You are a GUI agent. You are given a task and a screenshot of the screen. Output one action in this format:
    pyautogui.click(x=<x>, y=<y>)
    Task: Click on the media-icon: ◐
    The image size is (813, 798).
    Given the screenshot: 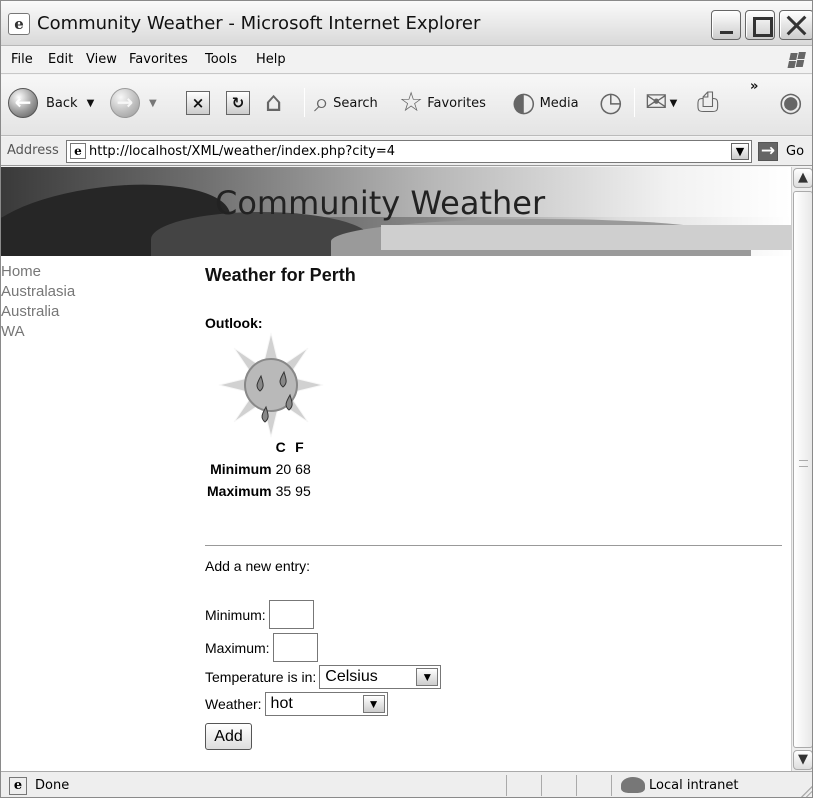 What is the action you would take?
    pyautogui.click(x=524, y=102)
    